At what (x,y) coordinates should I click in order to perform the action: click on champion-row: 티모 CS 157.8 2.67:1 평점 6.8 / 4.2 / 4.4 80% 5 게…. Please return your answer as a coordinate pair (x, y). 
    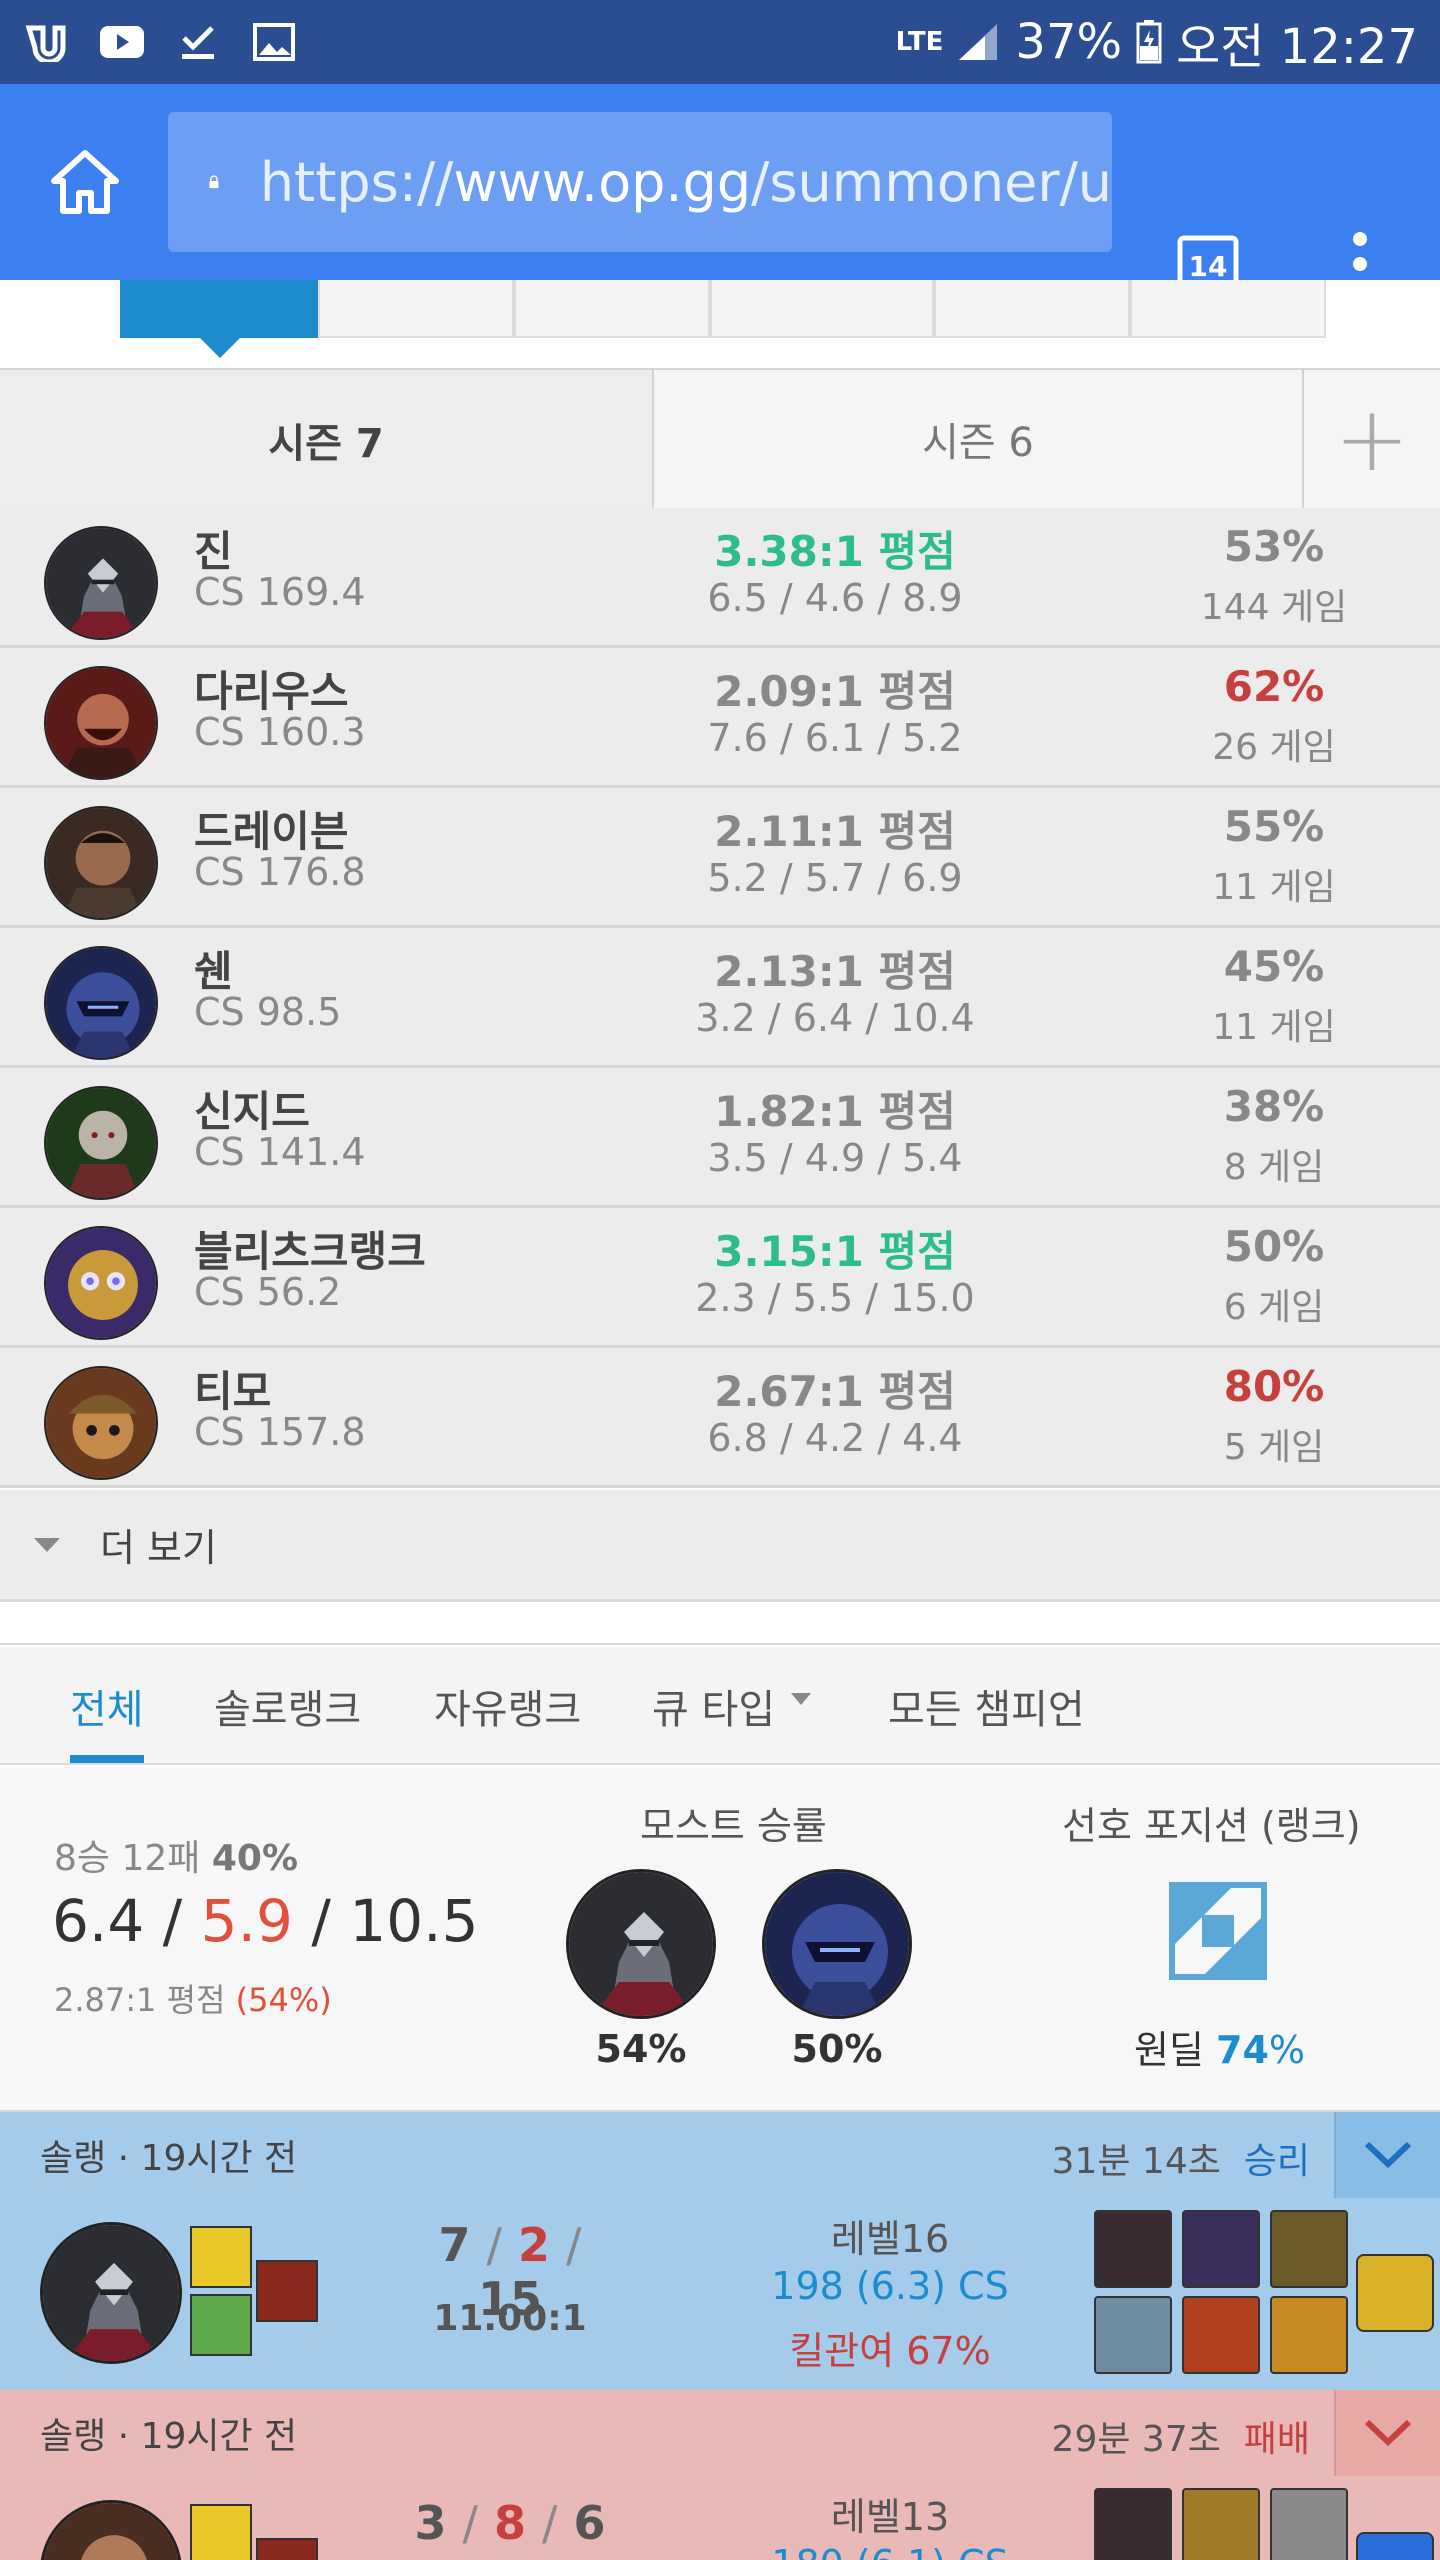
    Looking at the image, I should click on (720, 1418).